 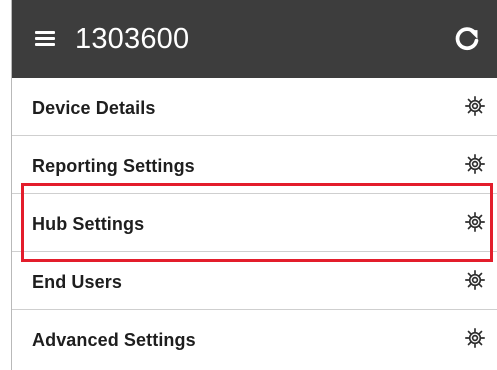 What do you see at coordinates (113, 166) in the screenshot?
I see `settings-row-label: Reporting Settings` at bounding box center [113, 166].